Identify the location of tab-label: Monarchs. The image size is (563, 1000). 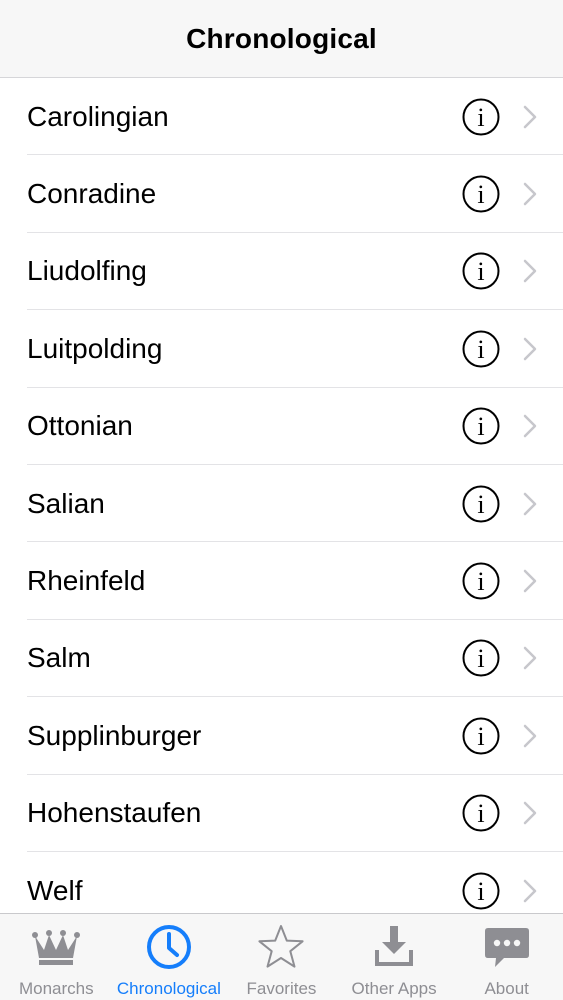
(56, 988).